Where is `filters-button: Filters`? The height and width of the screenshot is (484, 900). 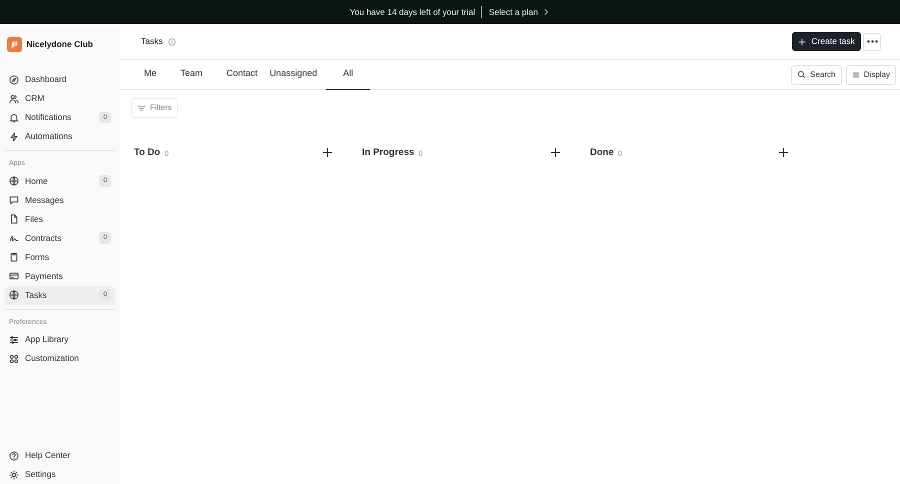 filters-button: Filters is located at coordinates (154, 108).